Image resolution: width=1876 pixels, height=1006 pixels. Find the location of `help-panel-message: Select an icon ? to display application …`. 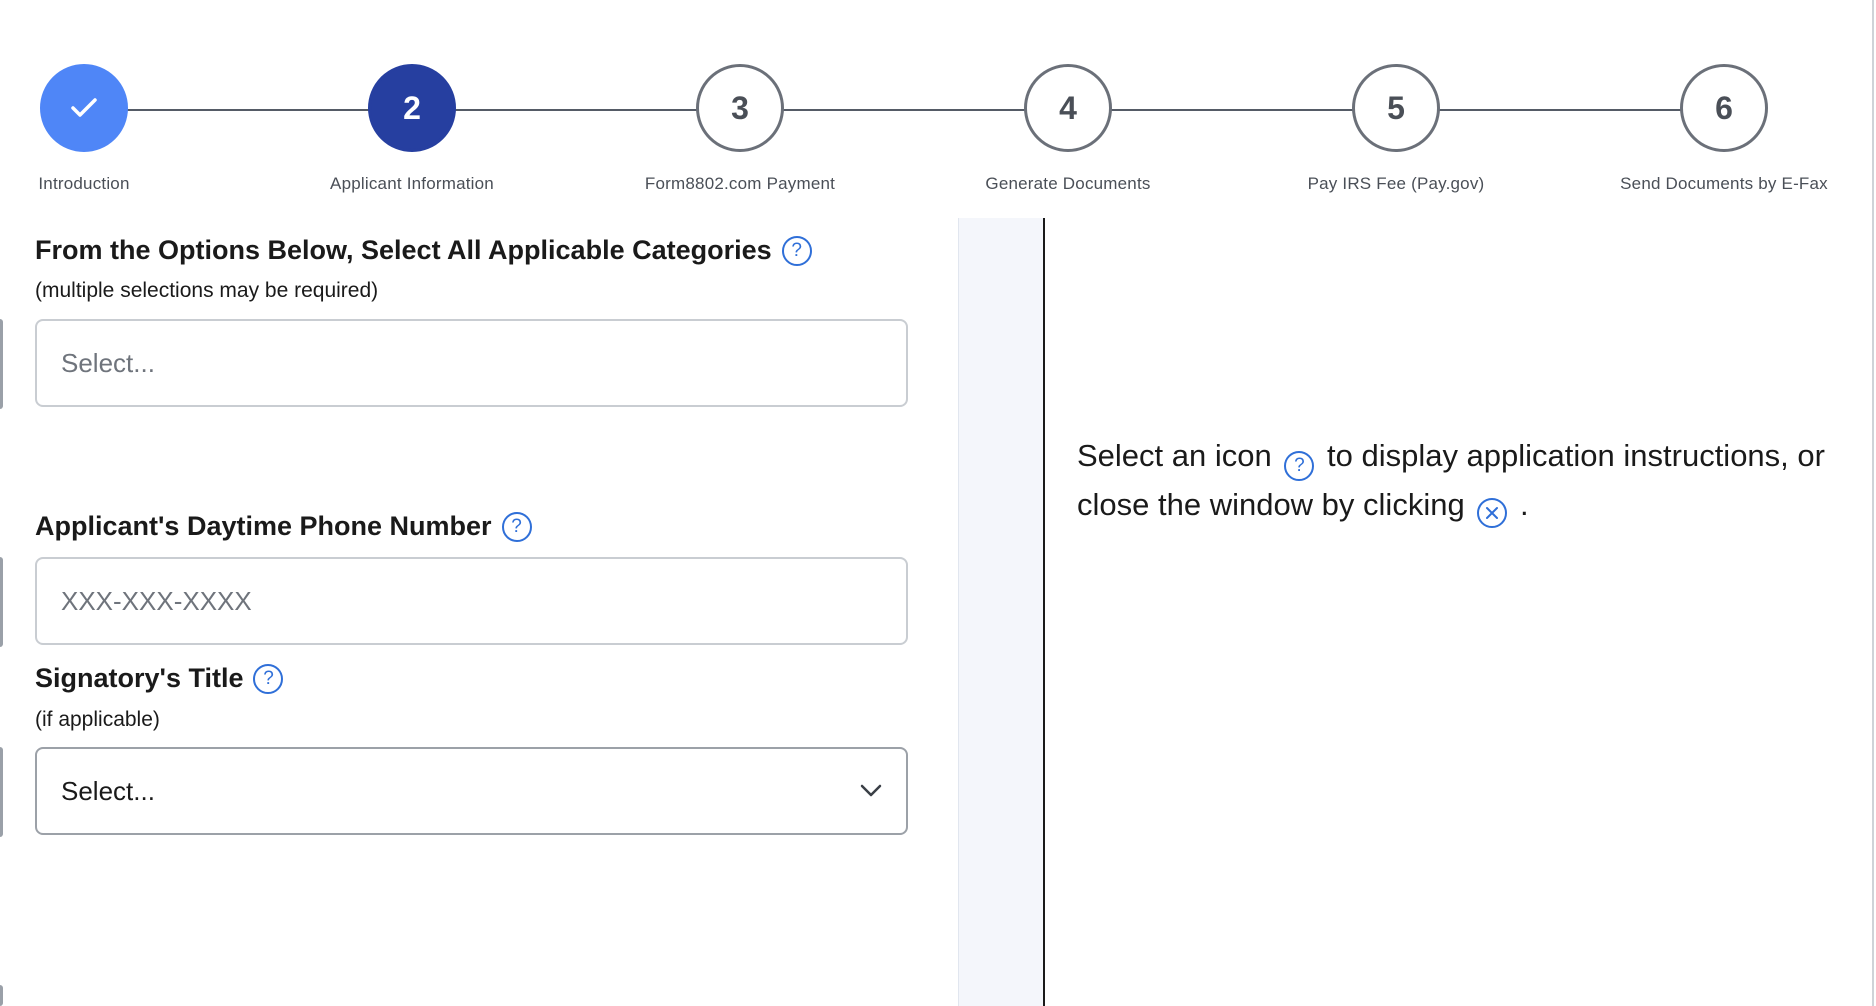

help-panel-message: Select an icon ? to display application … is located at coordinates (1467, 480).